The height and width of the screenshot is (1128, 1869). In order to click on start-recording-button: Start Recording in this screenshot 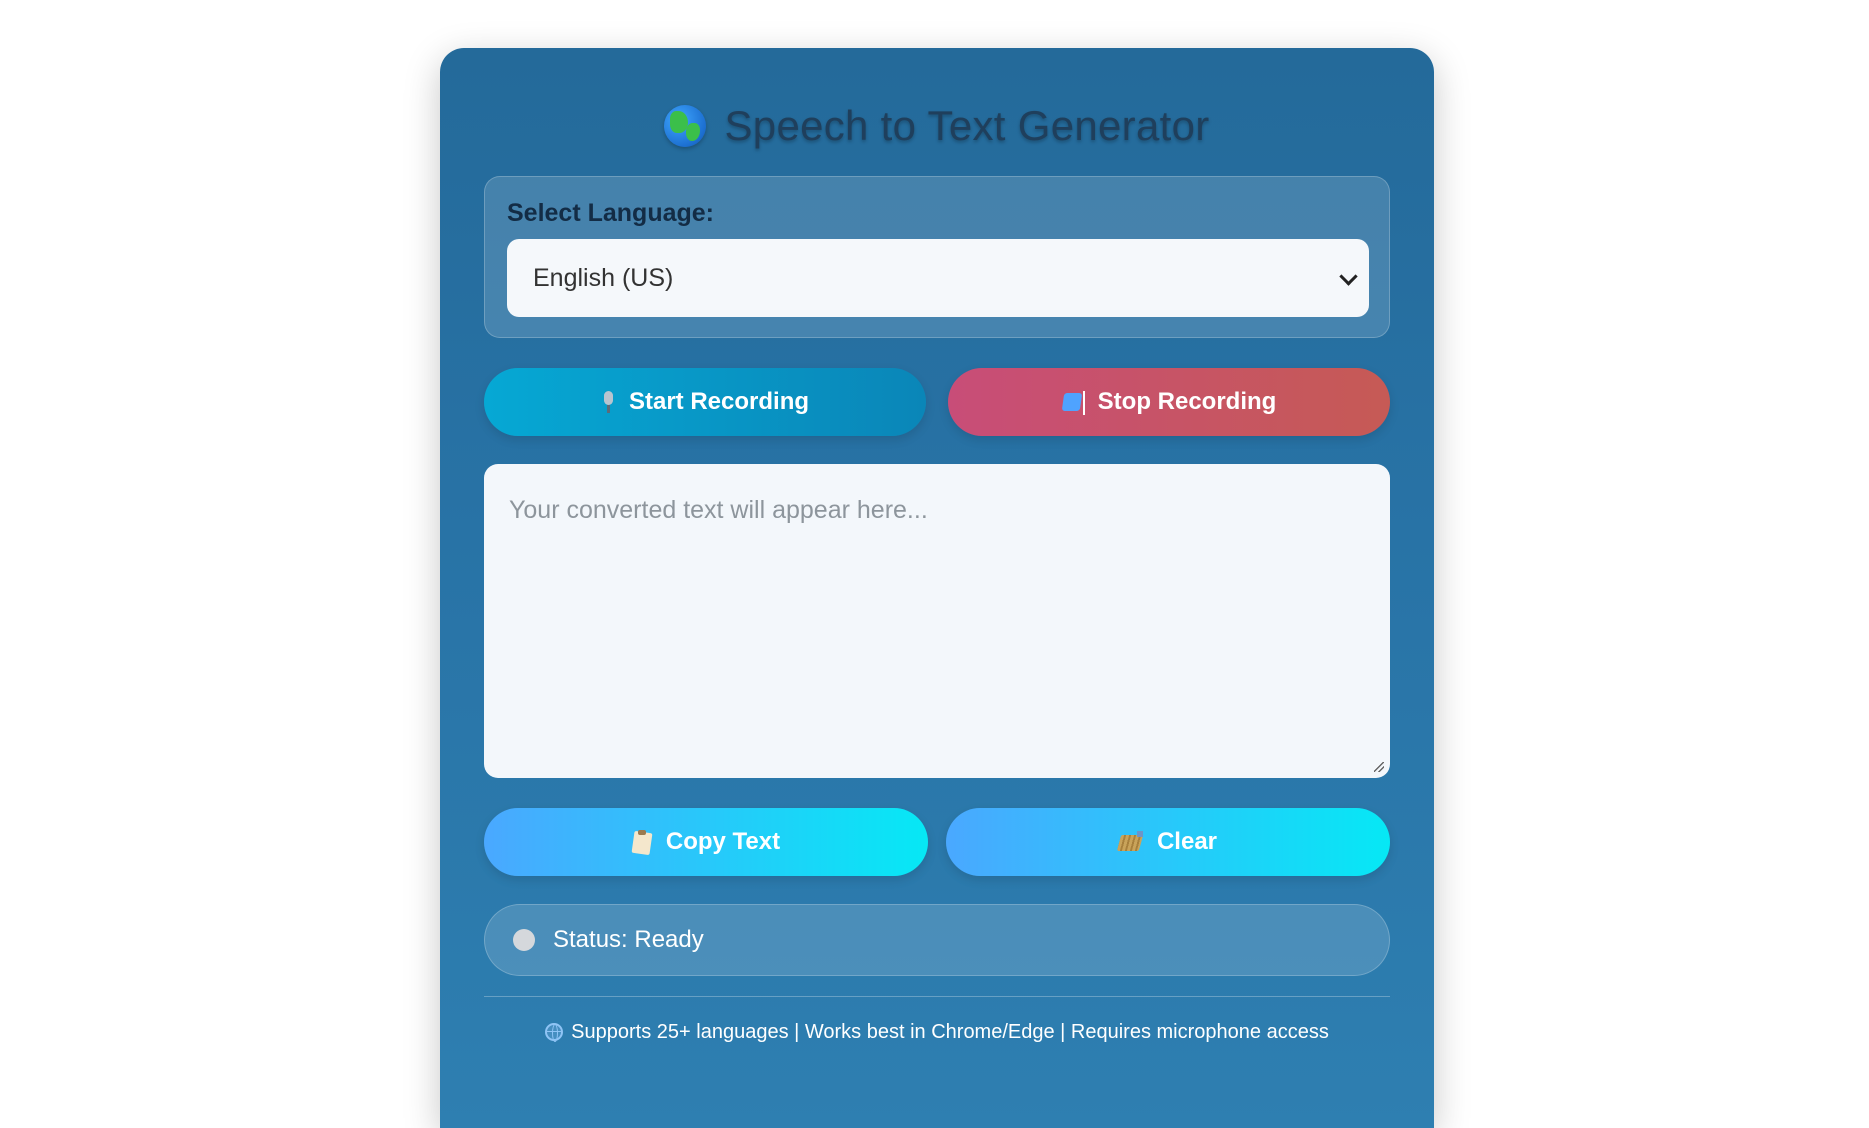, I will do `click(705, 402)`.